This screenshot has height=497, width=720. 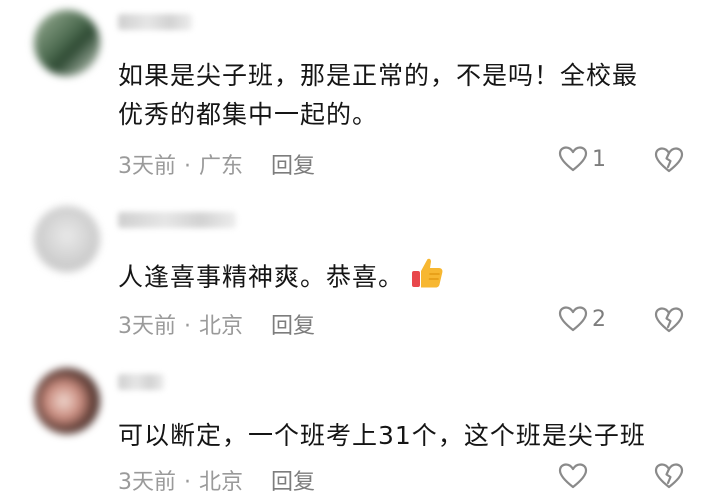 I want to click on comment-text: 人逢喜事精神爽。恭喜。, so click(x=282, y=278).